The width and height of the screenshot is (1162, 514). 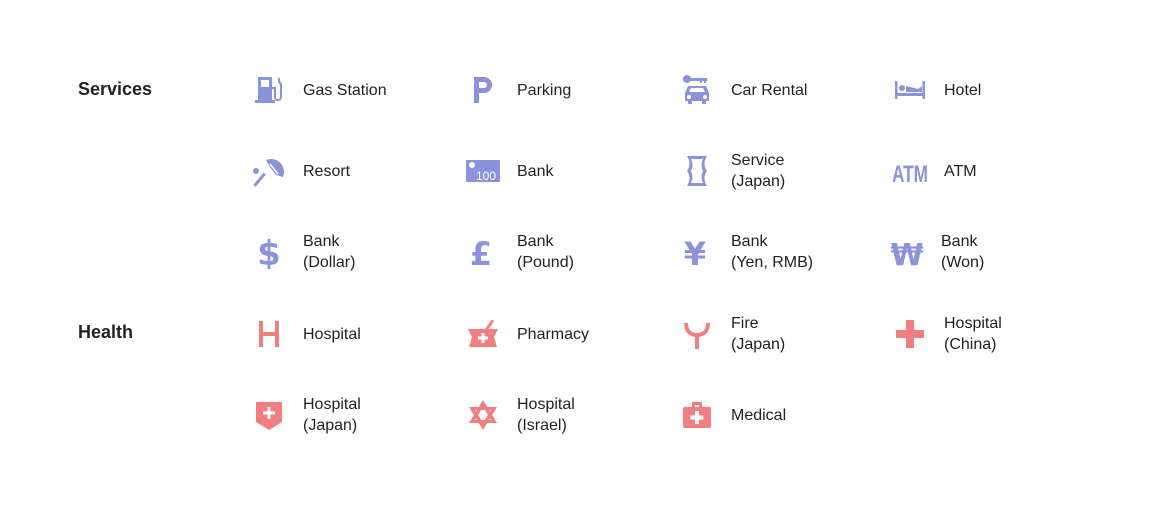 I want to click on legend-item-pharmacy: Pharmacy, so click(x=529, y=334).